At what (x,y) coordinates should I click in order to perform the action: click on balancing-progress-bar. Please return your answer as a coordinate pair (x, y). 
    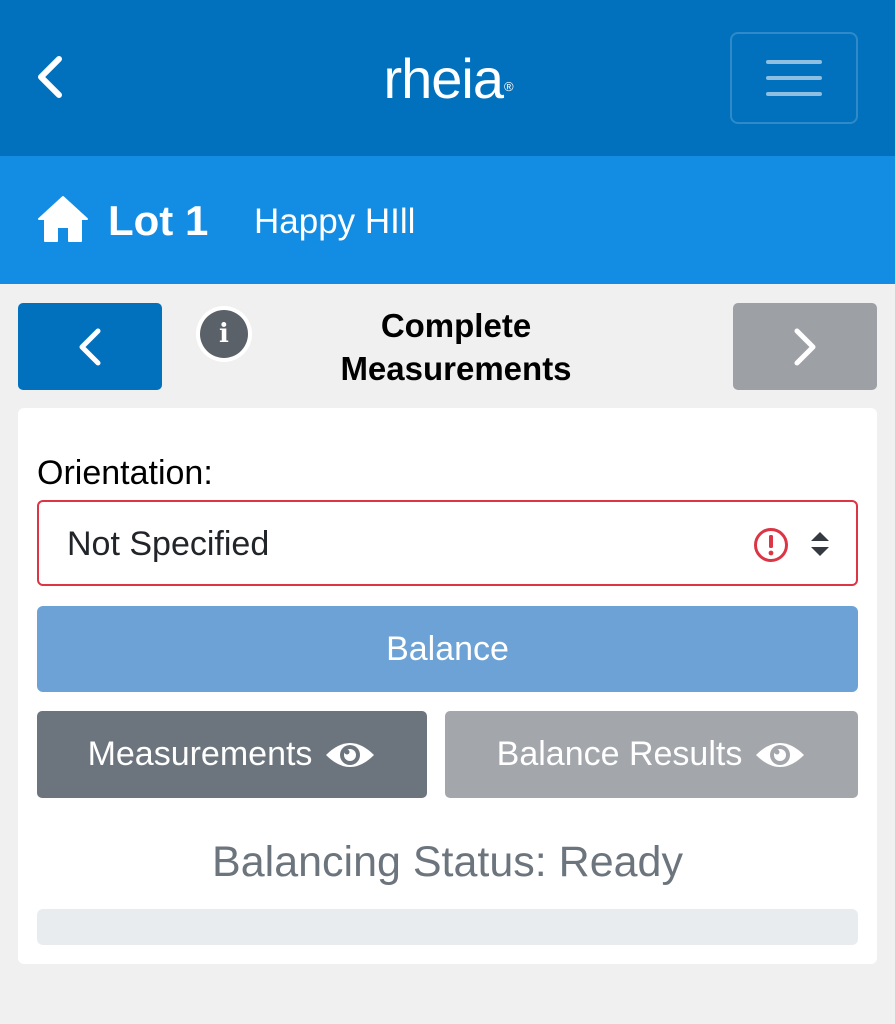
    Looking at the image, I should click on (447, 927).